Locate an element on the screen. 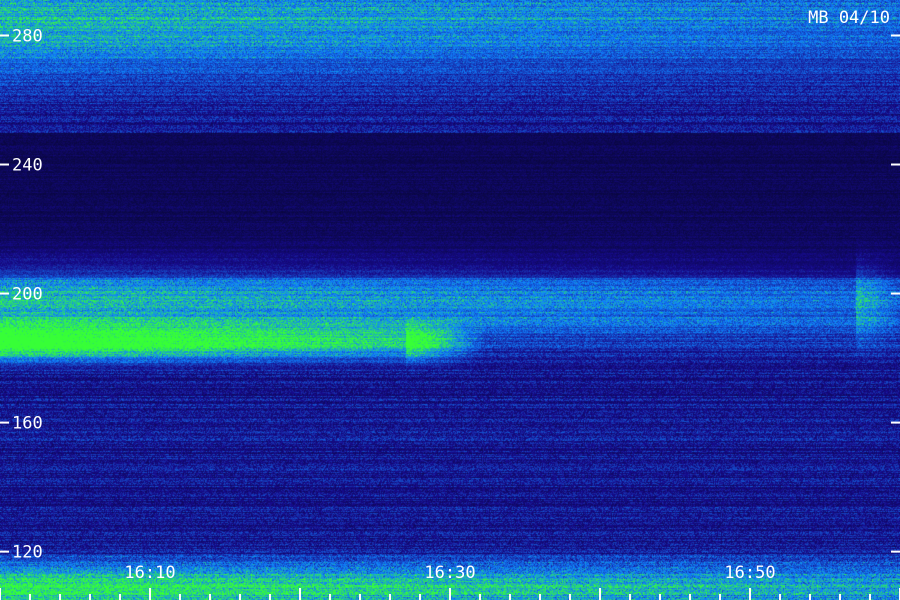 This screenshot has height=600, width=900. y-tick-label: 120 is located at coordinates (27, 553).